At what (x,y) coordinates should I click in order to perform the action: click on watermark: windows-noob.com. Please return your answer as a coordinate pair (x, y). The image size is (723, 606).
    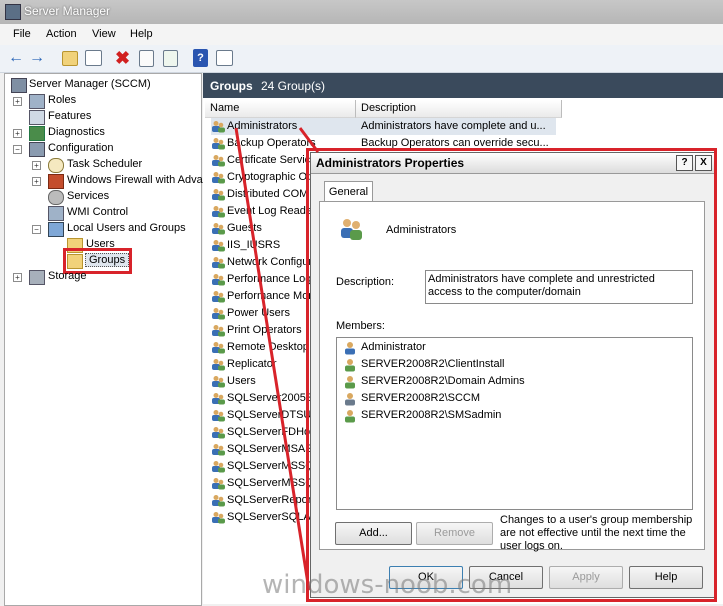
    Looking at the image, I should click on (387, 585).